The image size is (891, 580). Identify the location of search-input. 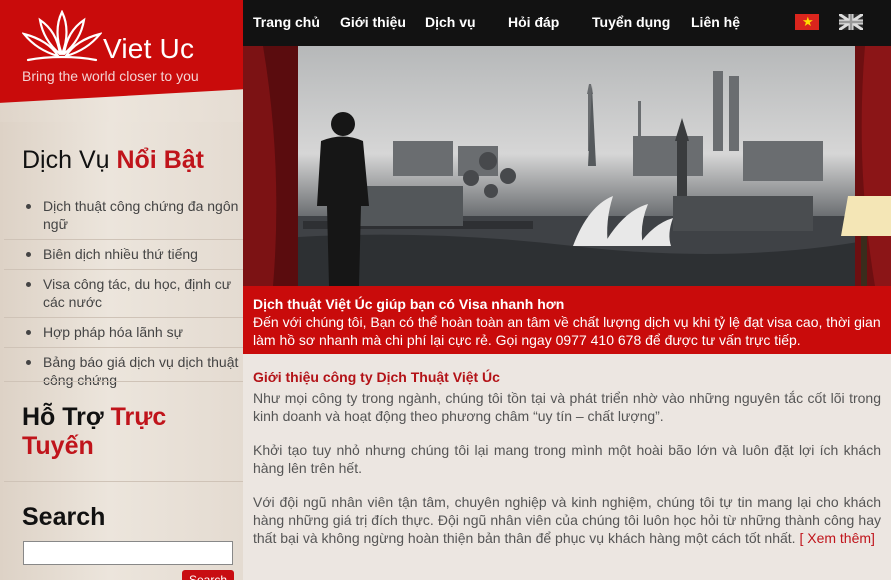
(128, 553).